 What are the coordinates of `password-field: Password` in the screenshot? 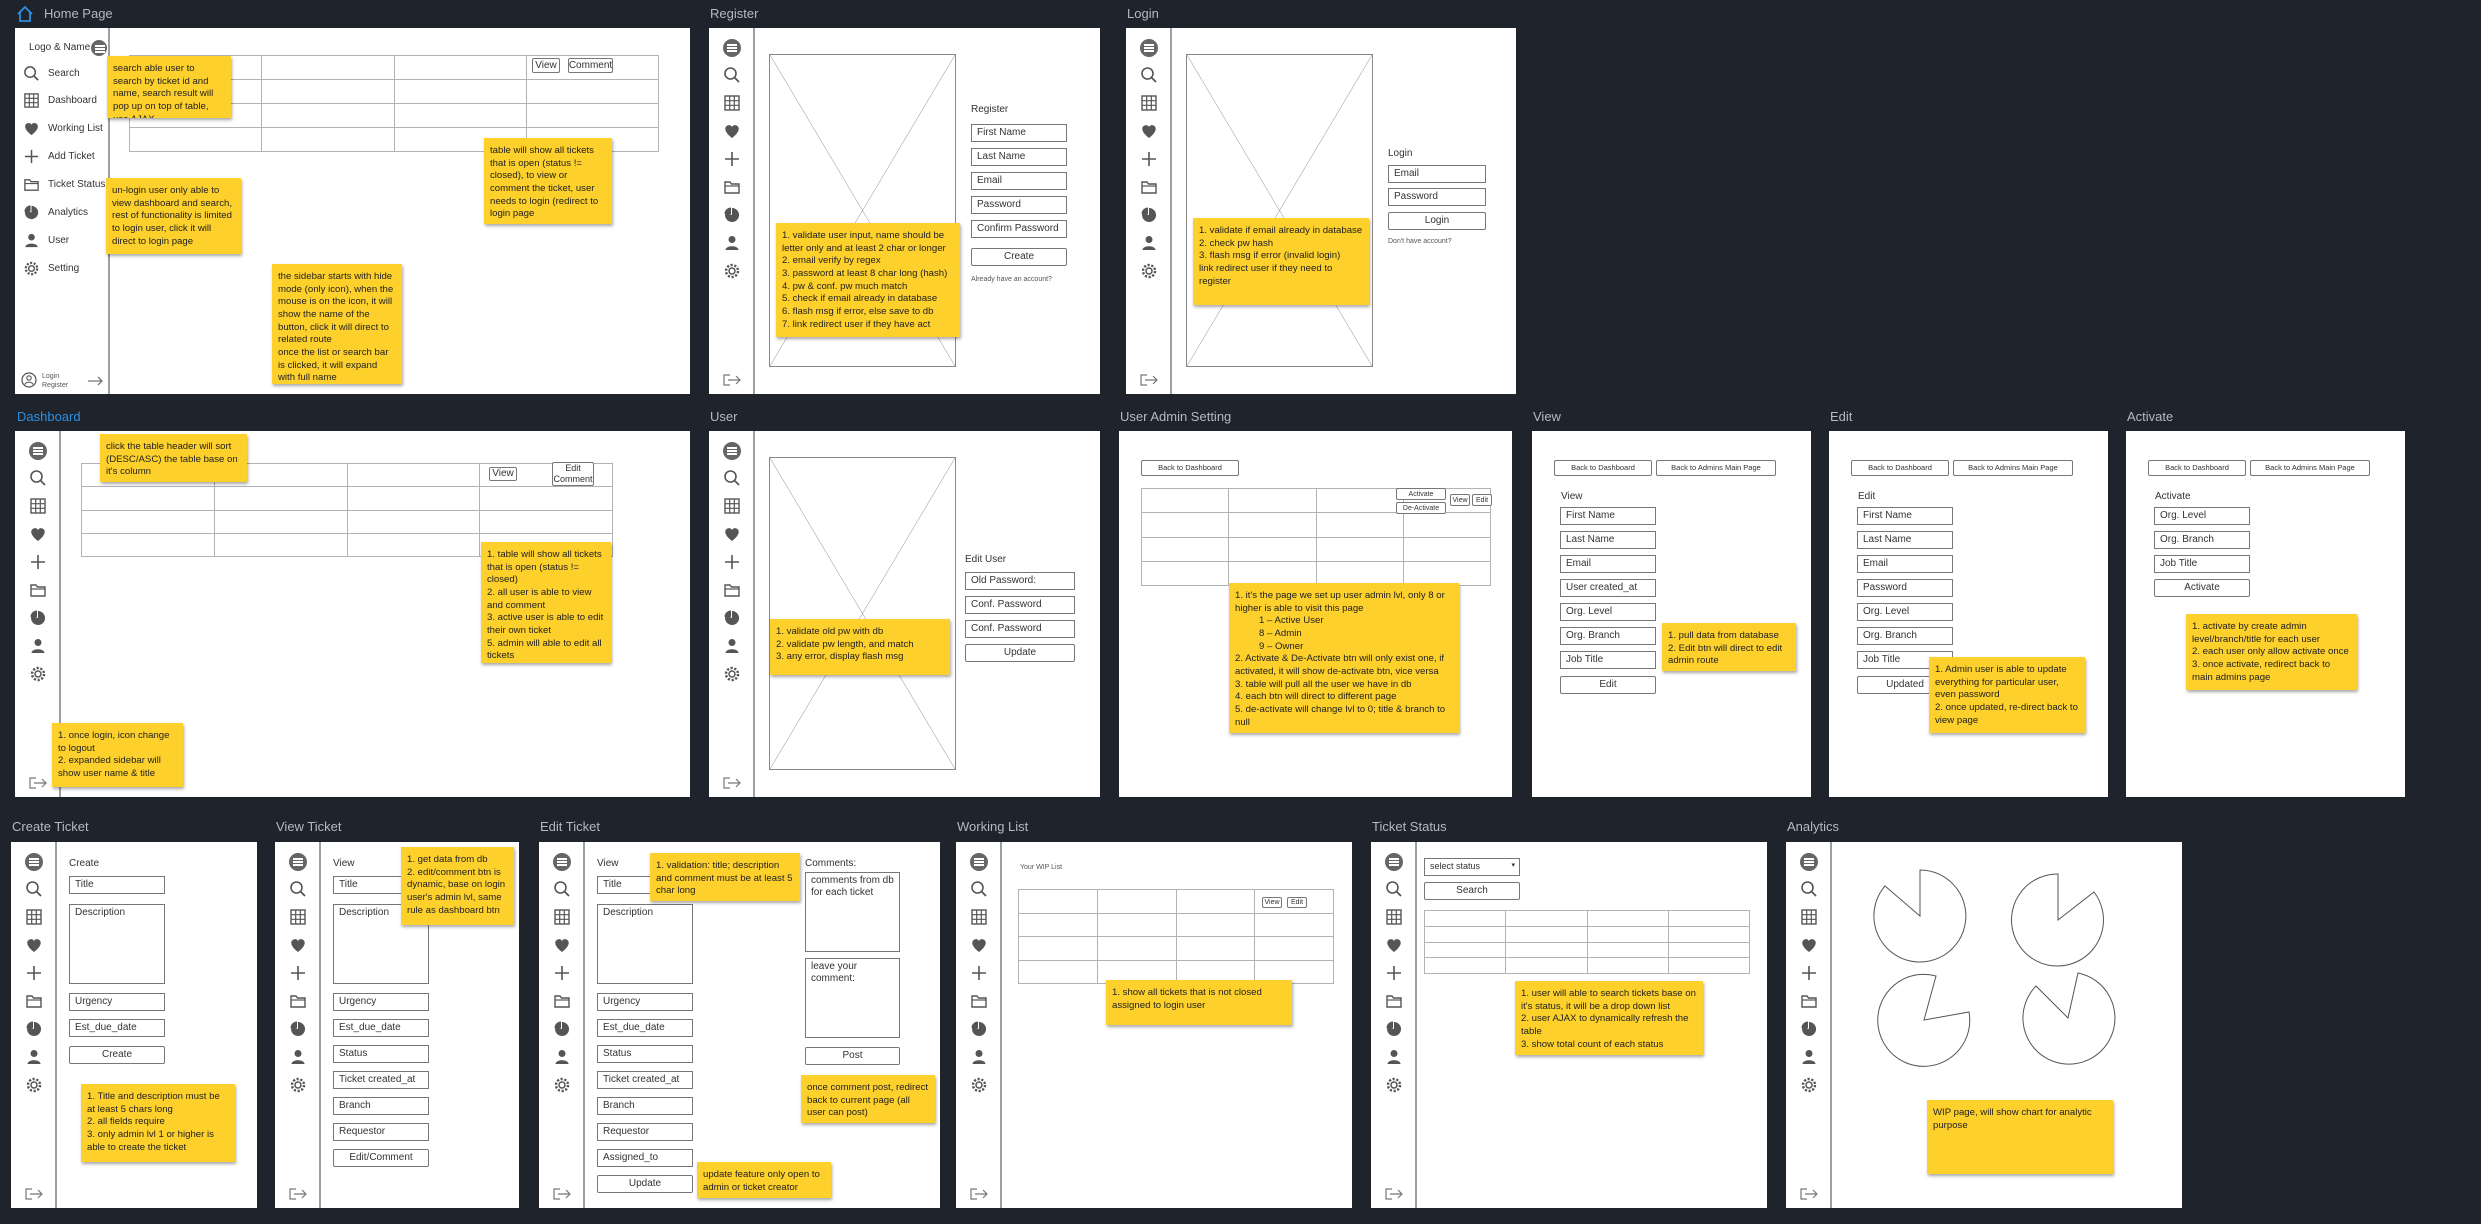 It's located at (1019, 205).